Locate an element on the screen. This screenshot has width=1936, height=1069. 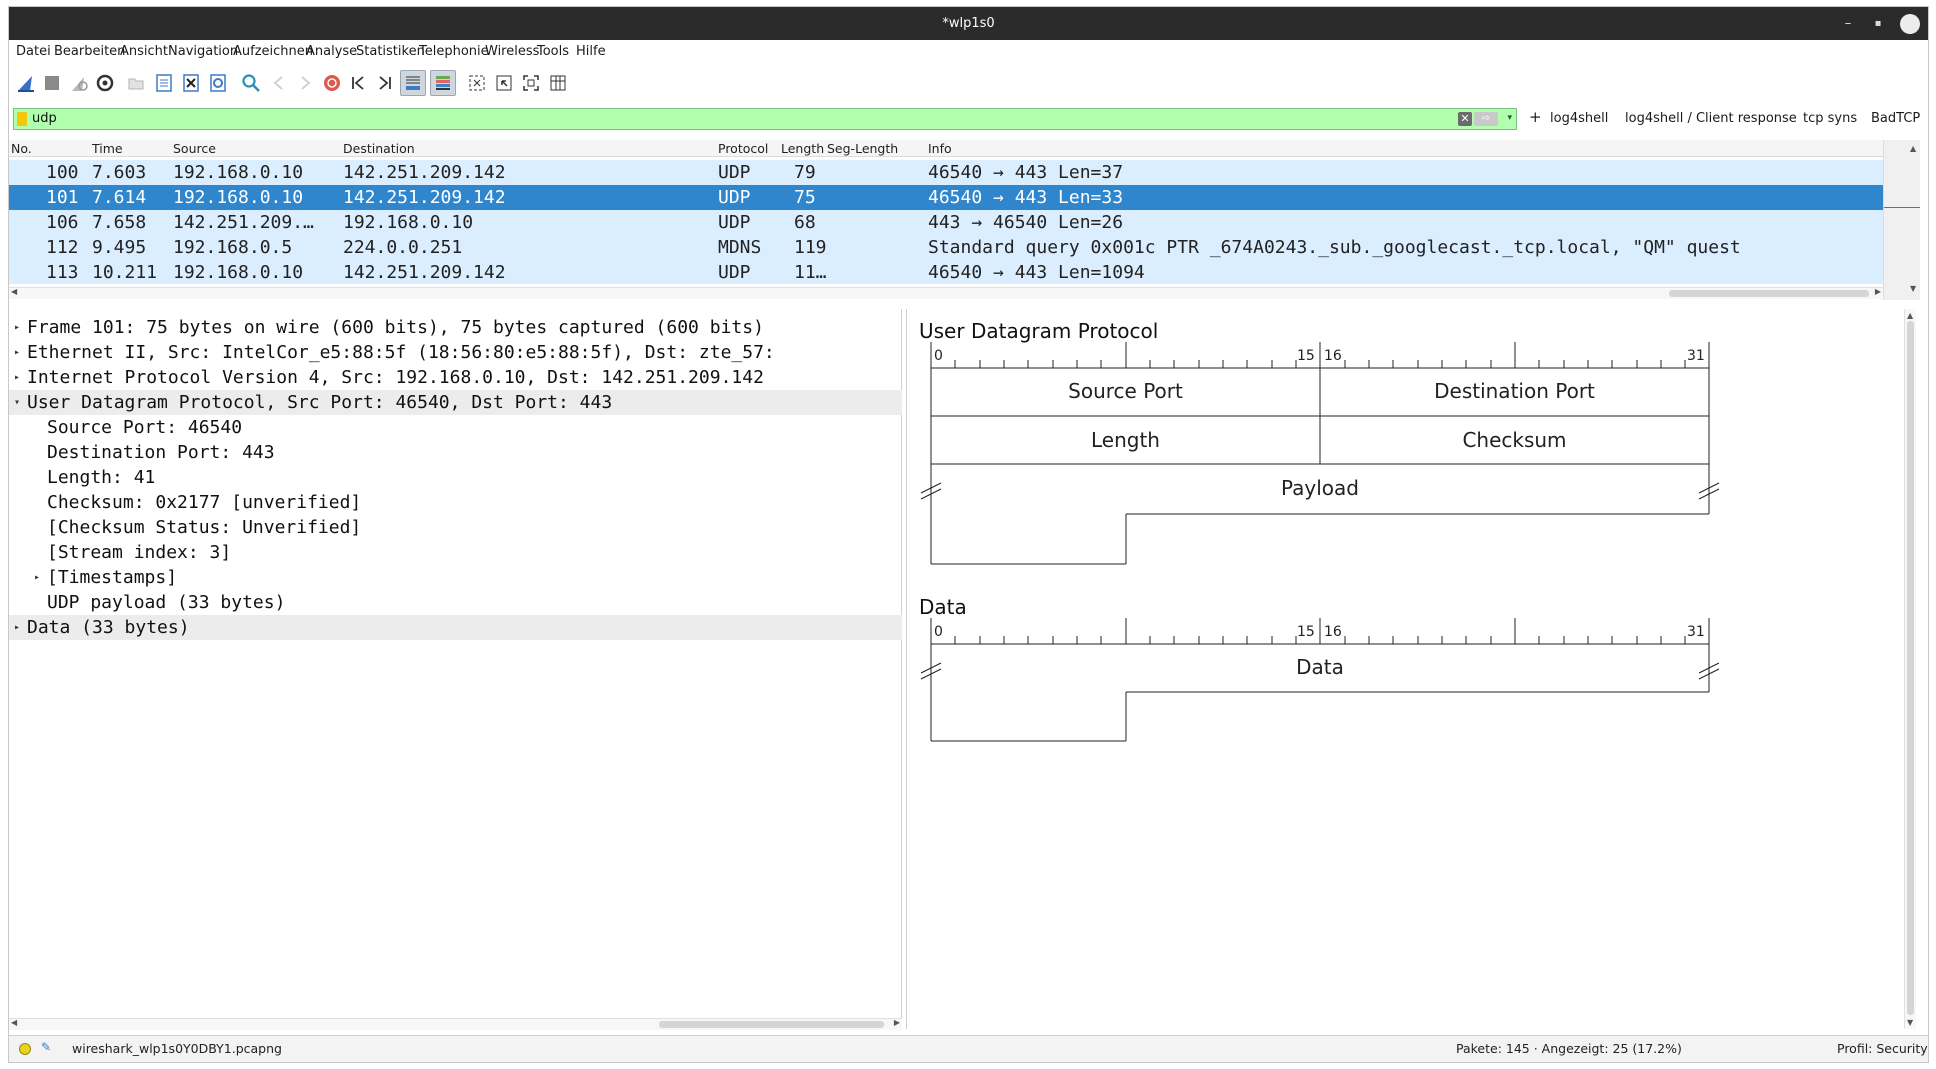
column-protocol: Protocol is located at coordinates (743, 148).